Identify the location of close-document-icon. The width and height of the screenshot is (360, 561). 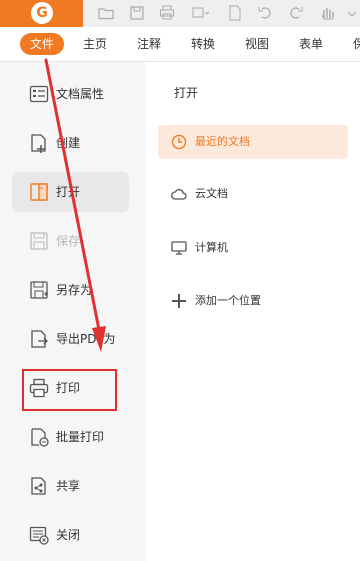
(39, 535).